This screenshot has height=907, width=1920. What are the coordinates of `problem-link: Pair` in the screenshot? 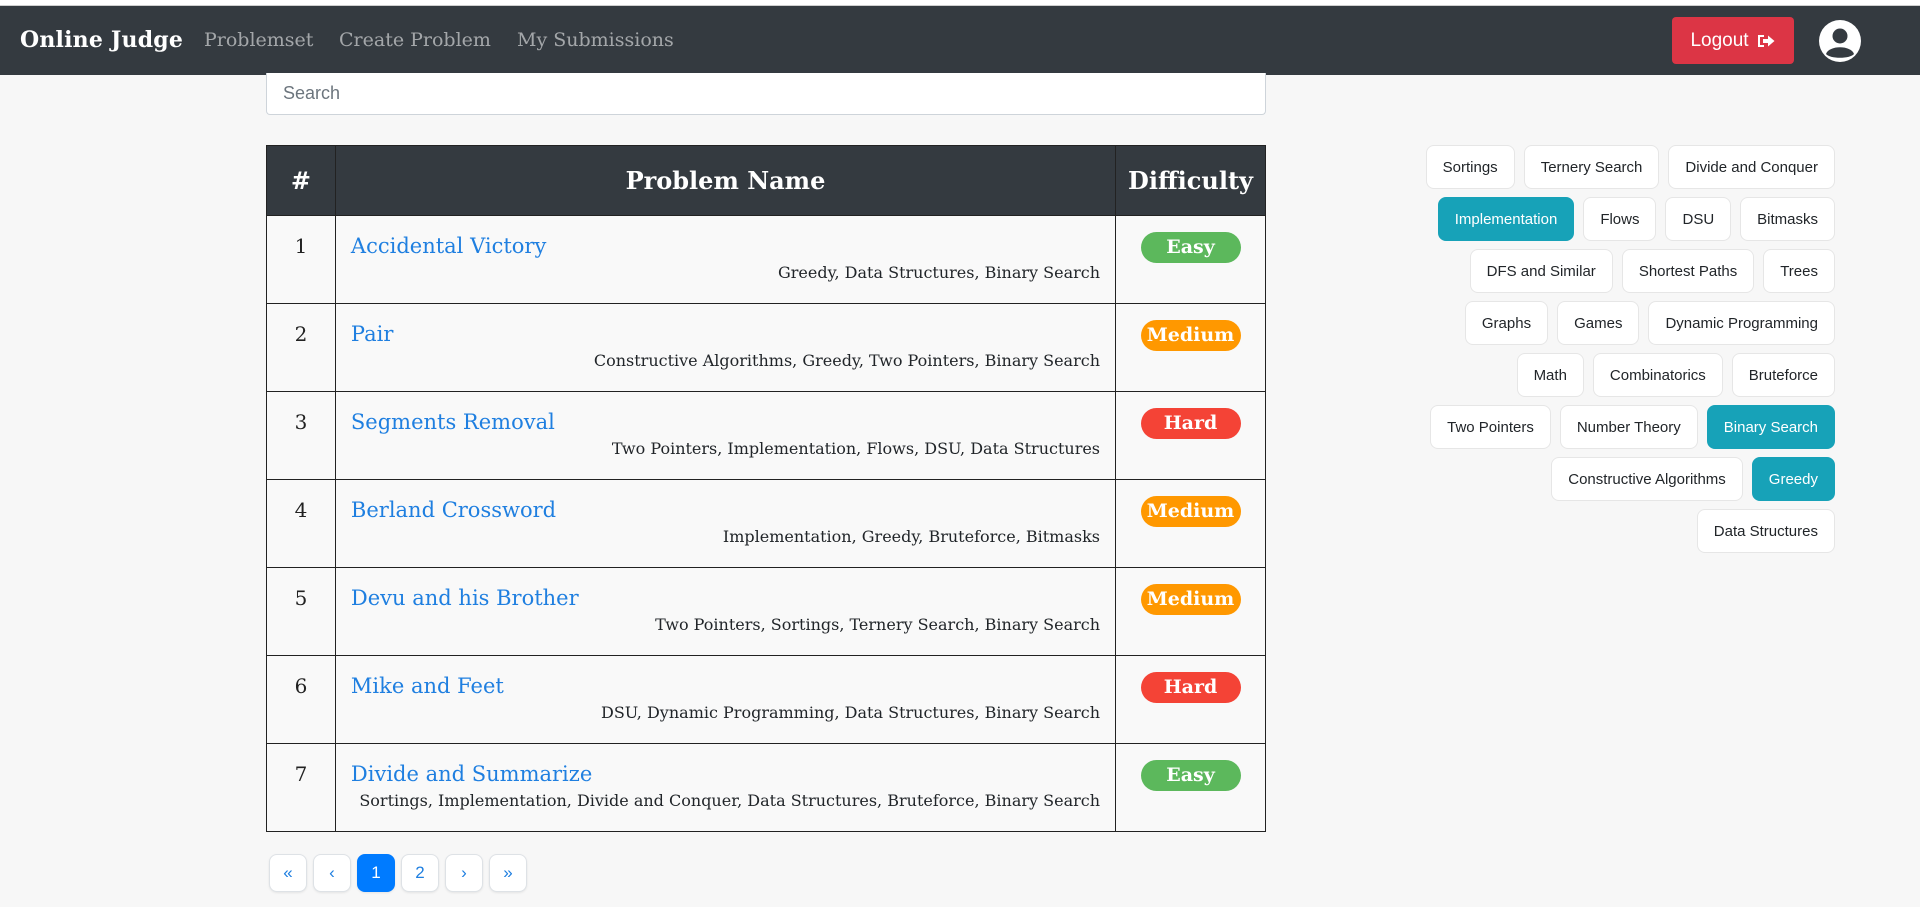 It's located at (725, 334).